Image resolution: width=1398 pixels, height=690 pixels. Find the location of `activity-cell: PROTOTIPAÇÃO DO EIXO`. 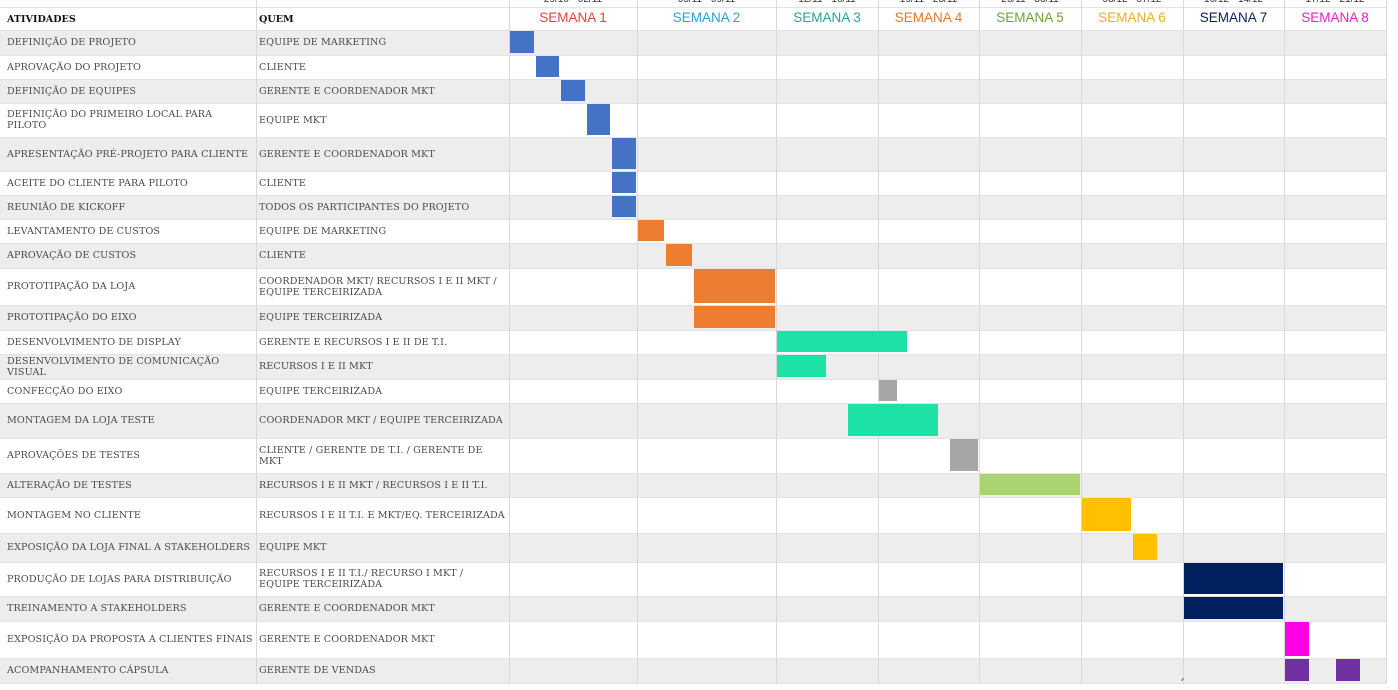

activity-cell: PROTOTIPAÇÃO DO EIXO is located at coordinates (72, 317).